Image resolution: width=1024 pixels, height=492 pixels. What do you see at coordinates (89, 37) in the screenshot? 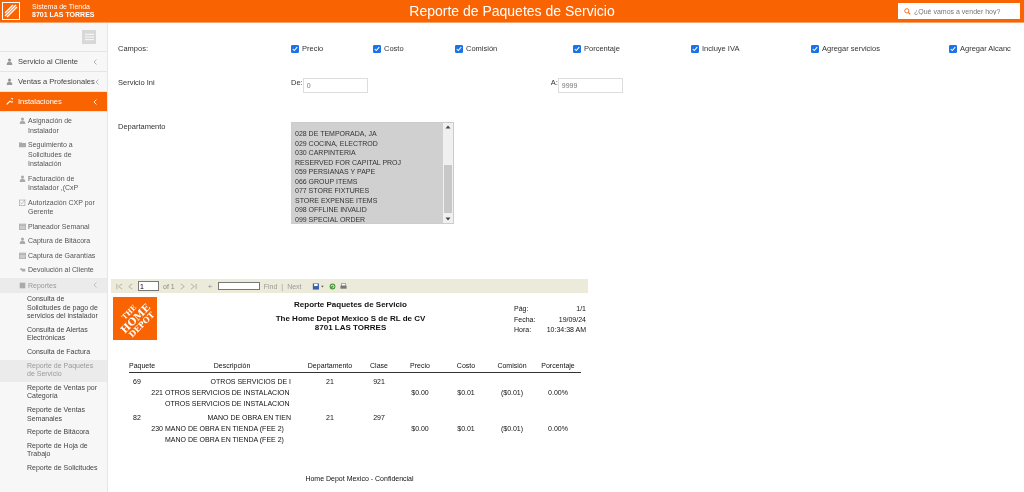
I see `menu-button` at bounding box center [89, 37].